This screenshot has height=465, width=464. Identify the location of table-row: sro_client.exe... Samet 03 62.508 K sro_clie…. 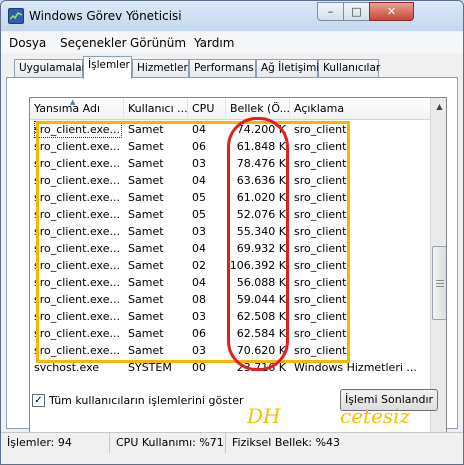
(230, 316).